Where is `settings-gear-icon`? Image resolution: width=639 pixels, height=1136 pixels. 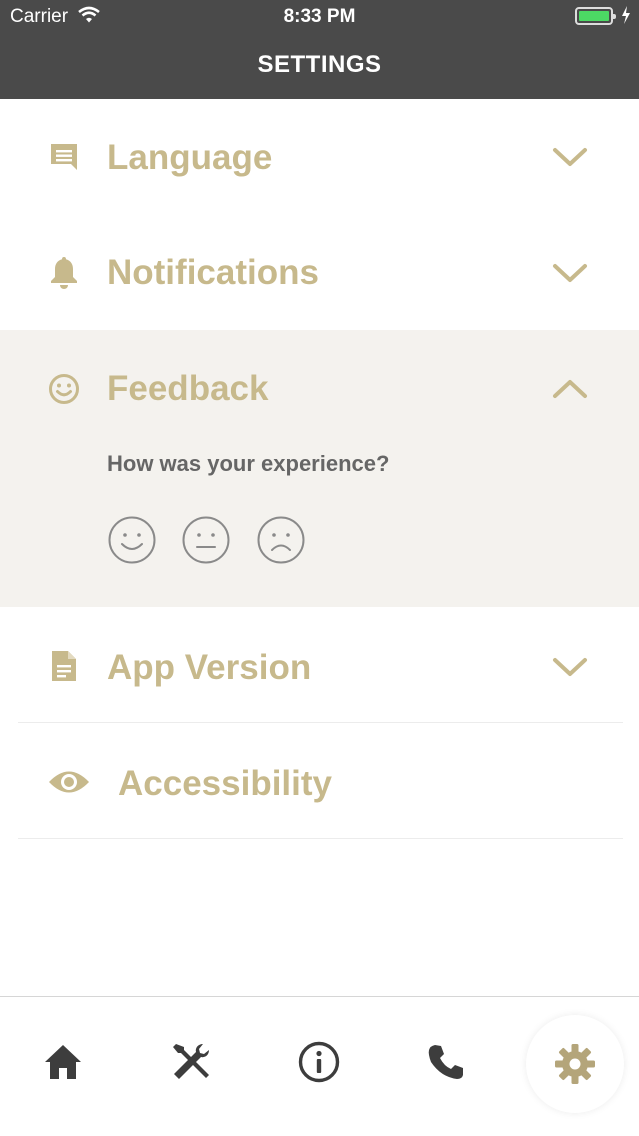 settings-gear-icon is located at coordinates (575, 1064).